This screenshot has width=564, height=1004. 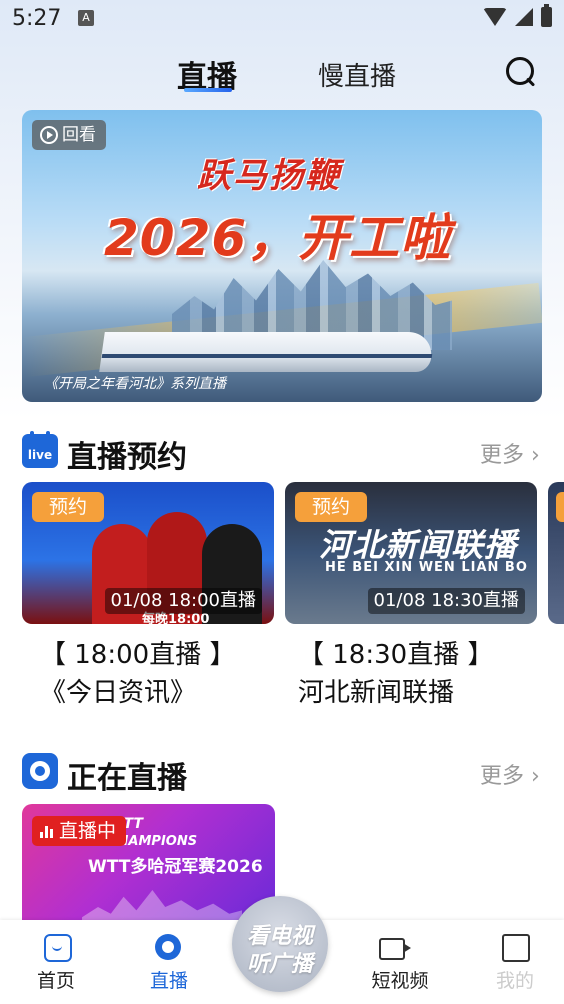 What do you see at coordinates (168, 981) in the screenshot?
I see `nav-label: 直播` at bounding box center [168, 981].